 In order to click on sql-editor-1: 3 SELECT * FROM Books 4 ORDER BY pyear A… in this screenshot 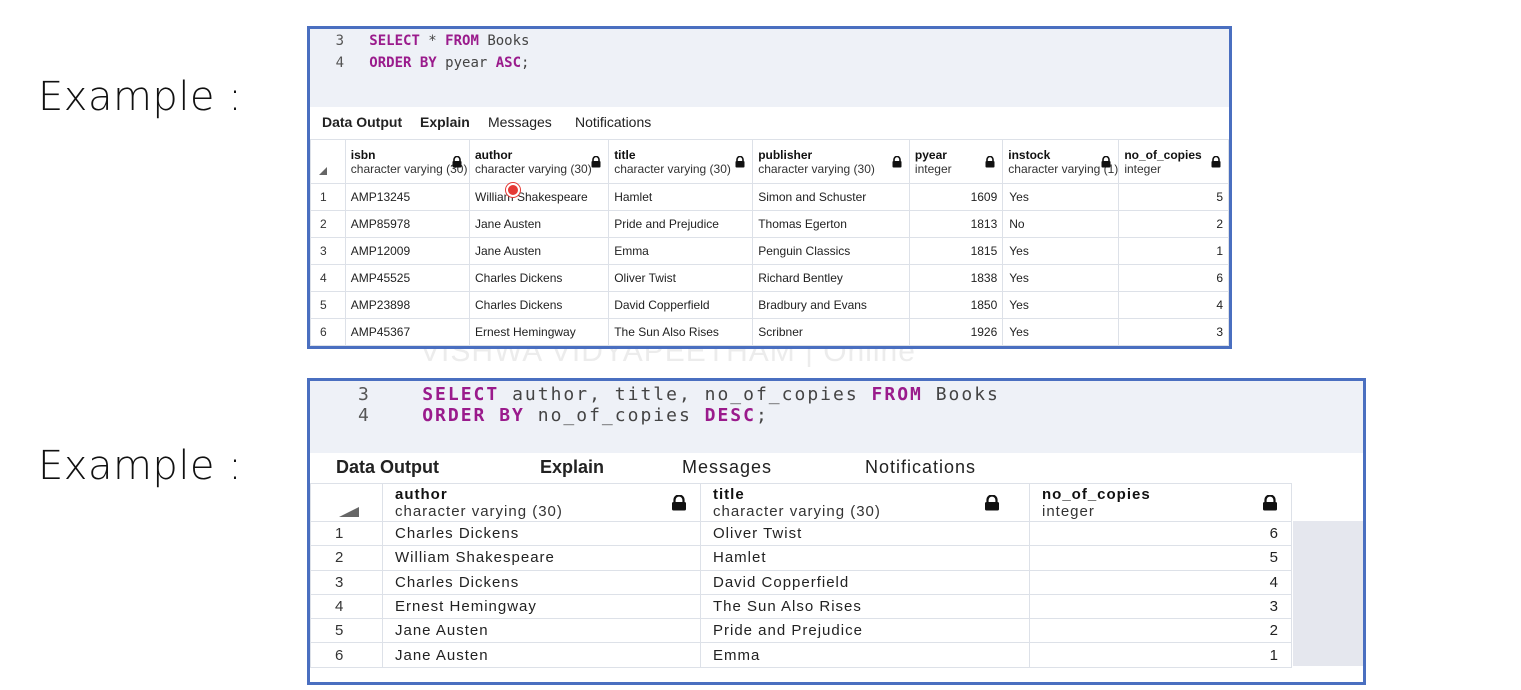, I will do `click(769, 68)`.